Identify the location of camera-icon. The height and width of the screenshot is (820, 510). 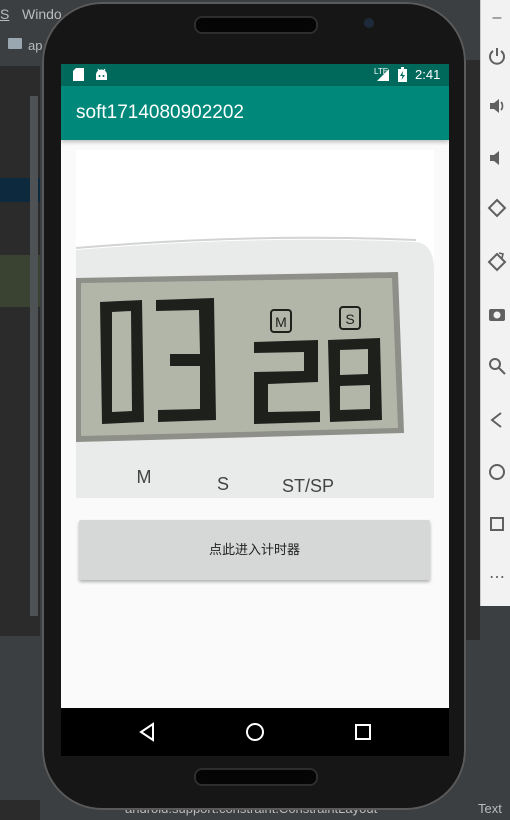
(497, 316).